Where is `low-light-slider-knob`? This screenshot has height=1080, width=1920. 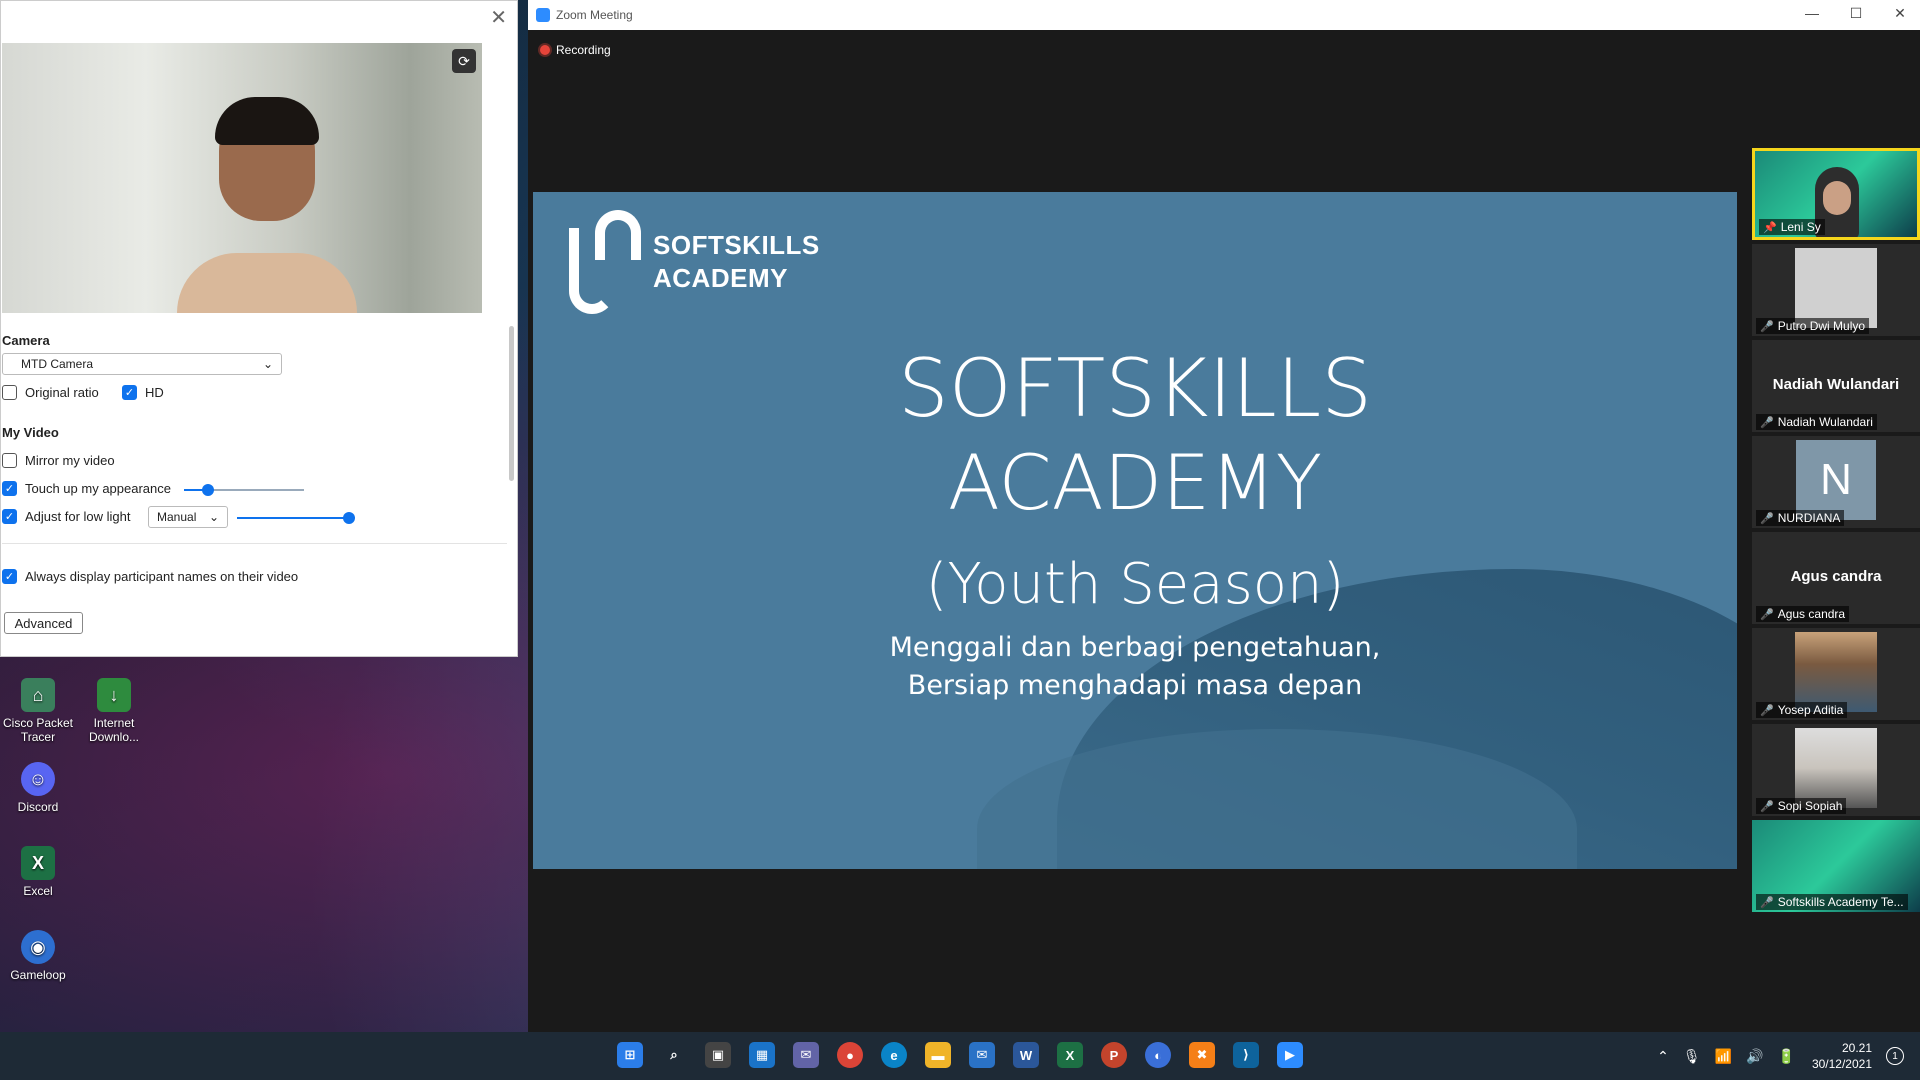
low-light-slider-knob is located at coordinates (349, 518).